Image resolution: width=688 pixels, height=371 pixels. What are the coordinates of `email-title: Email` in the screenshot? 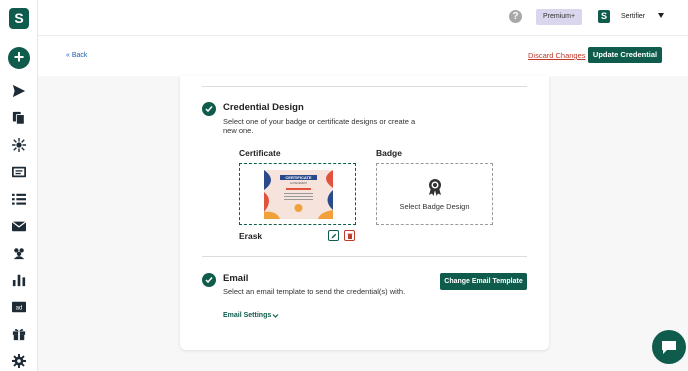 It's located at (236, 278).